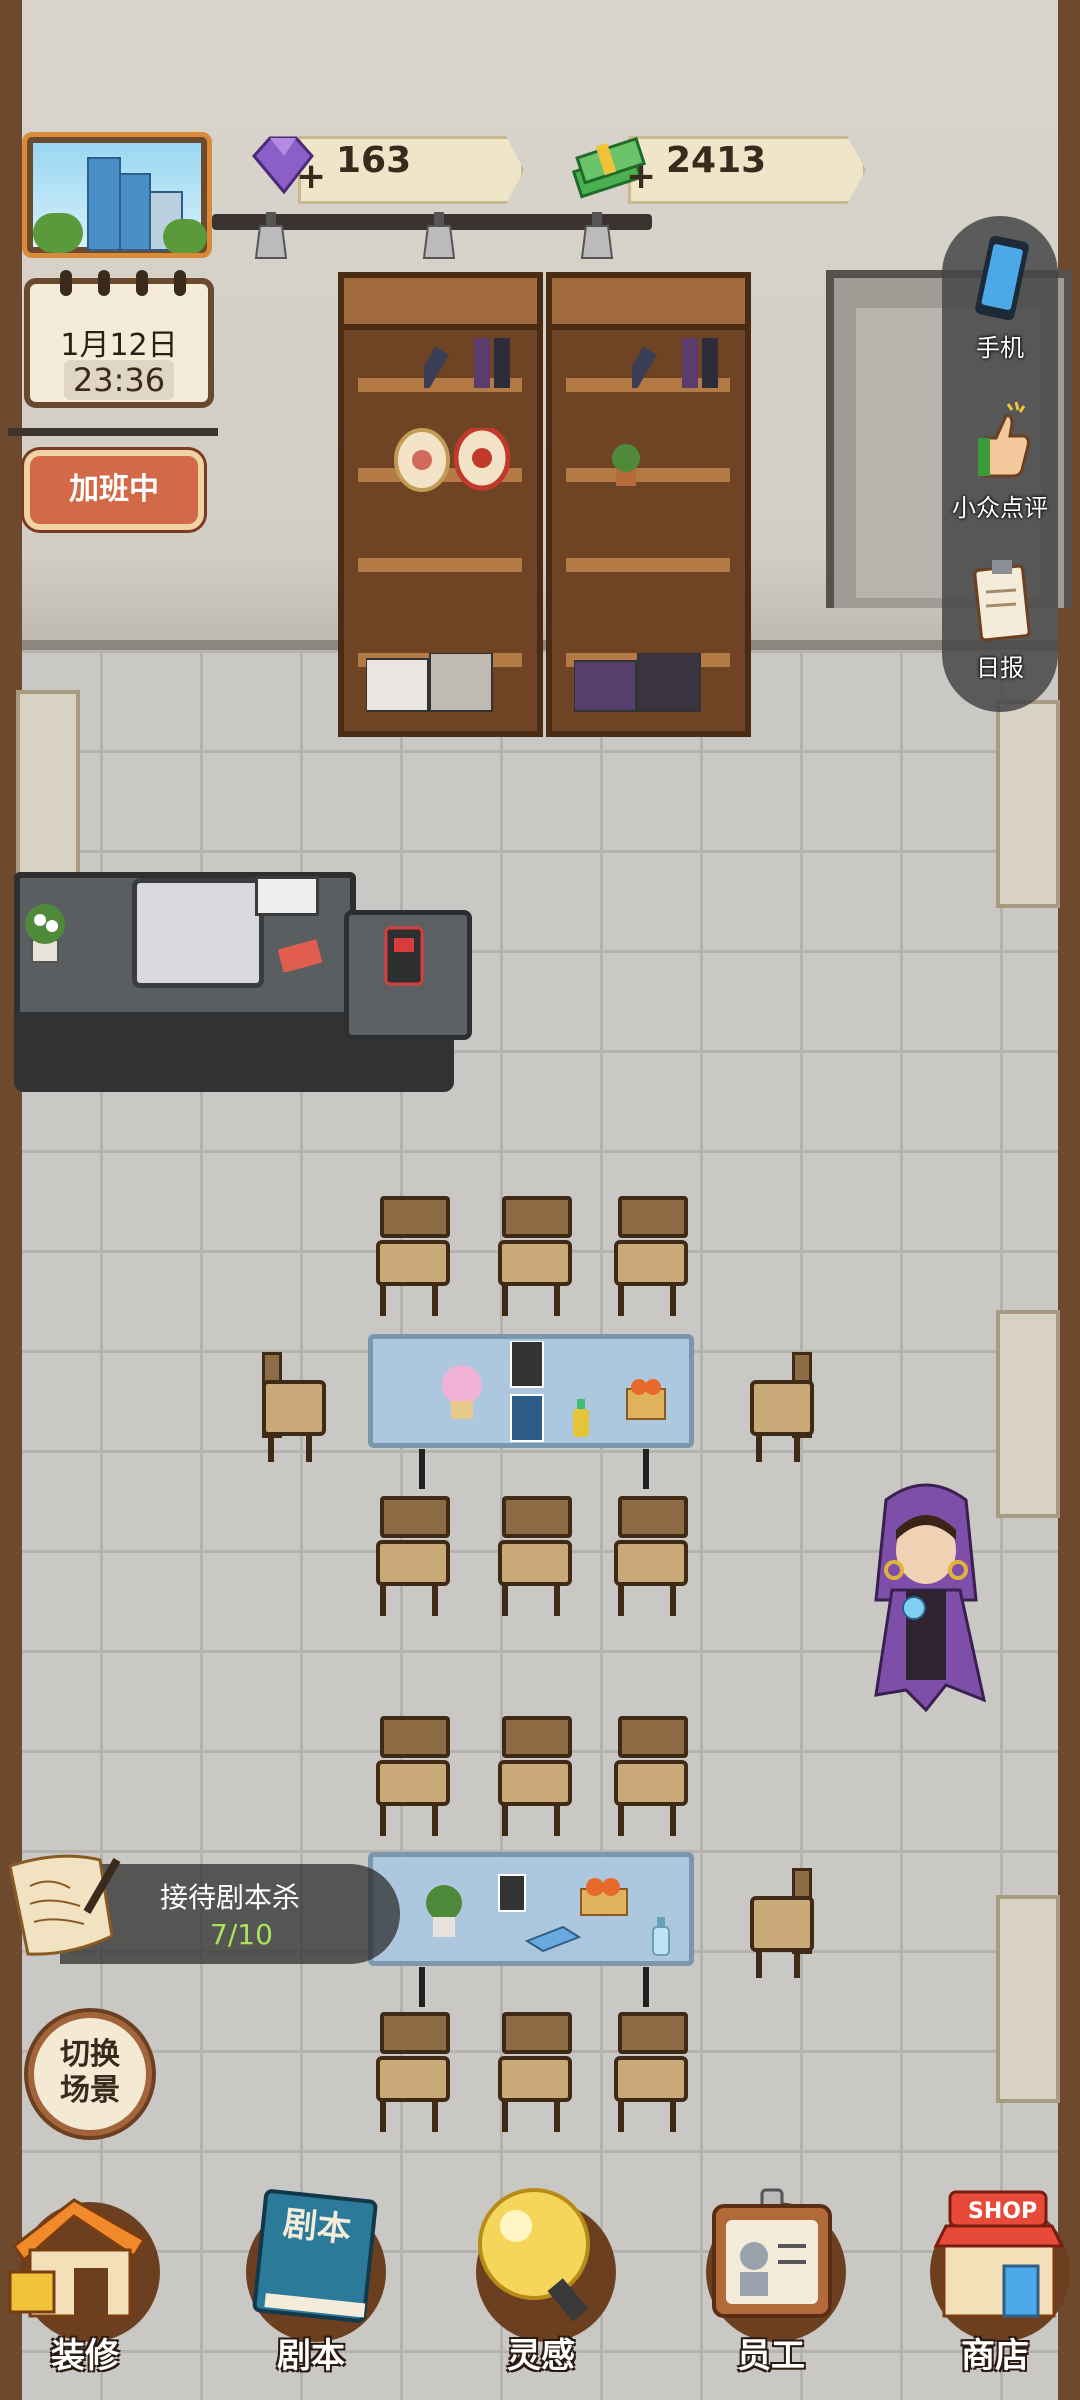 The image size is (1080, 2400). Describe the element at coordinates (300, 955) in the screenshot. I see `card-box-icon` at that location.